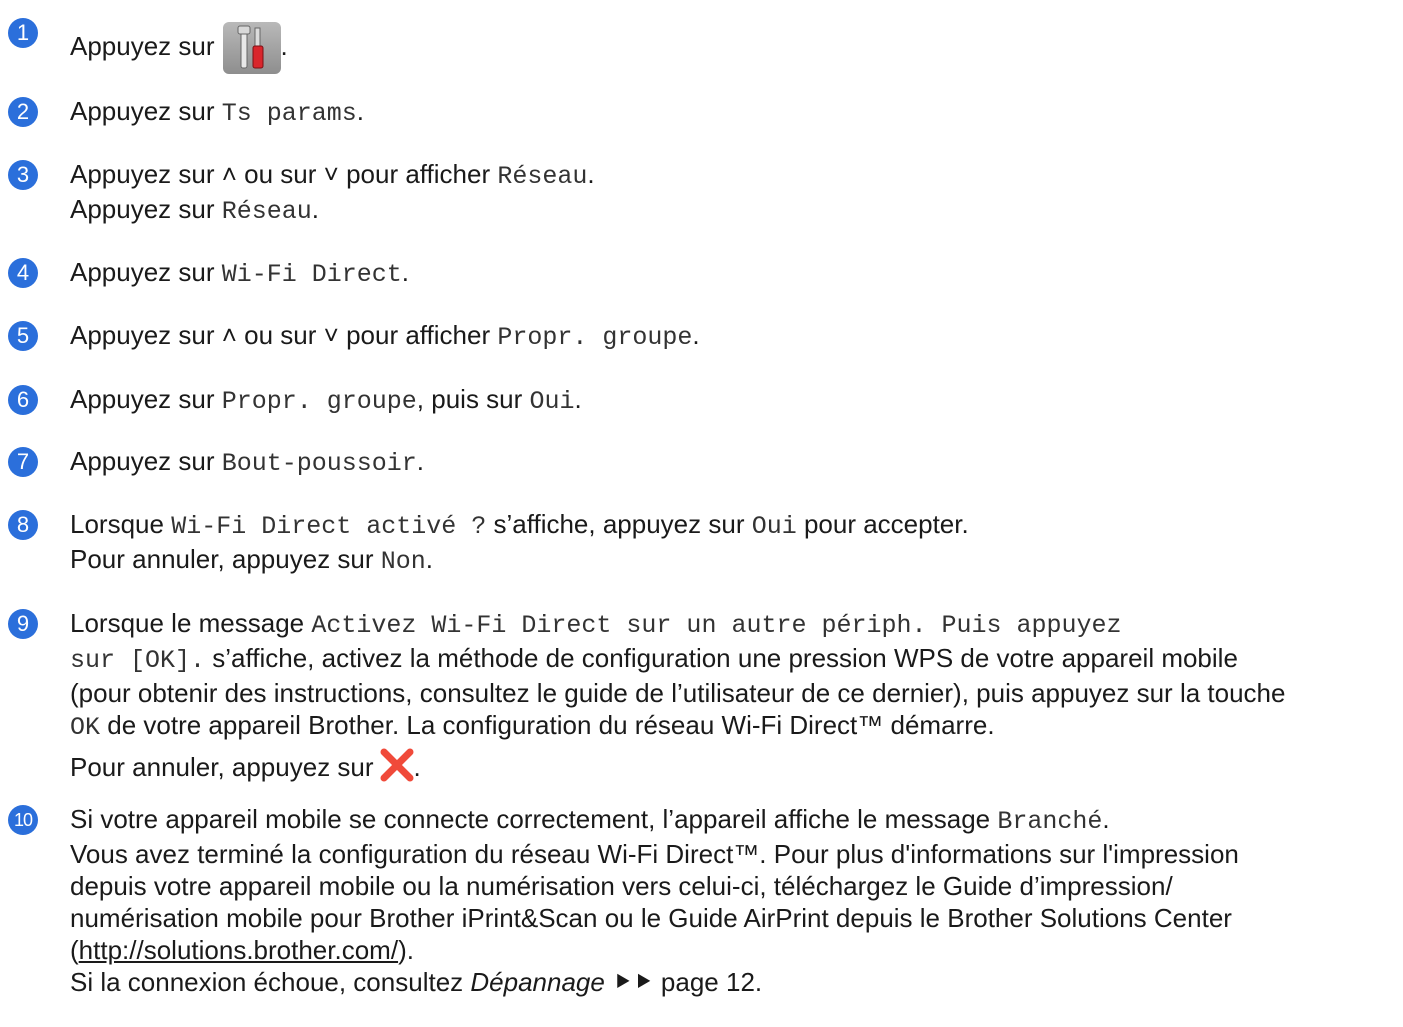  Describe the element at coordinates (537, 982) in the screenshot. I see `troubleshooting-reference: Dépannage` at that location.